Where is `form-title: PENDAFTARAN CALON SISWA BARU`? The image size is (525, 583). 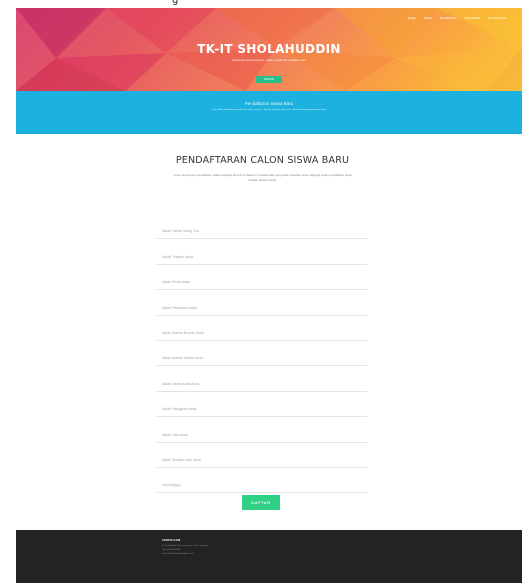
form-title: PENDAFTARAN CALON SISWA BARU is located at coordinates (262, 160).